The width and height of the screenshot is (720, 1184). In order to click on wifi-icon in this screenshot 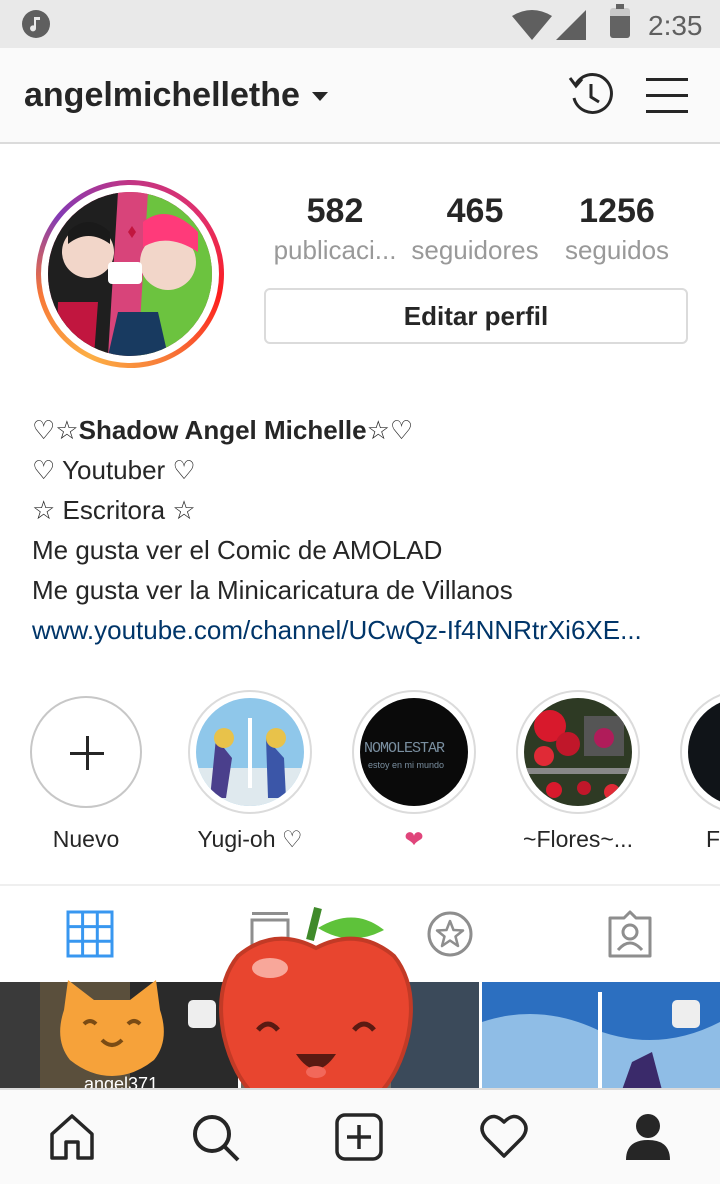, I will do `click(532, 25)`.